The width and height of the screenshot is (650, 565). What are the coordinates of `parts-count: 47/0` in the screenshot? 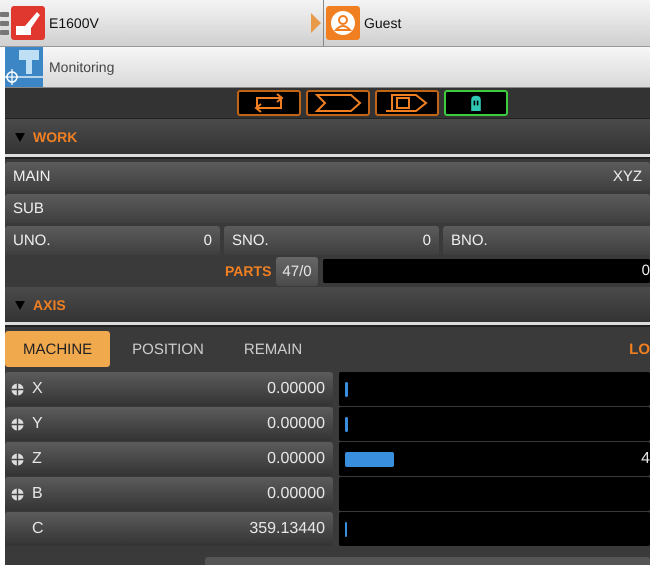 It's located at (297, 271).